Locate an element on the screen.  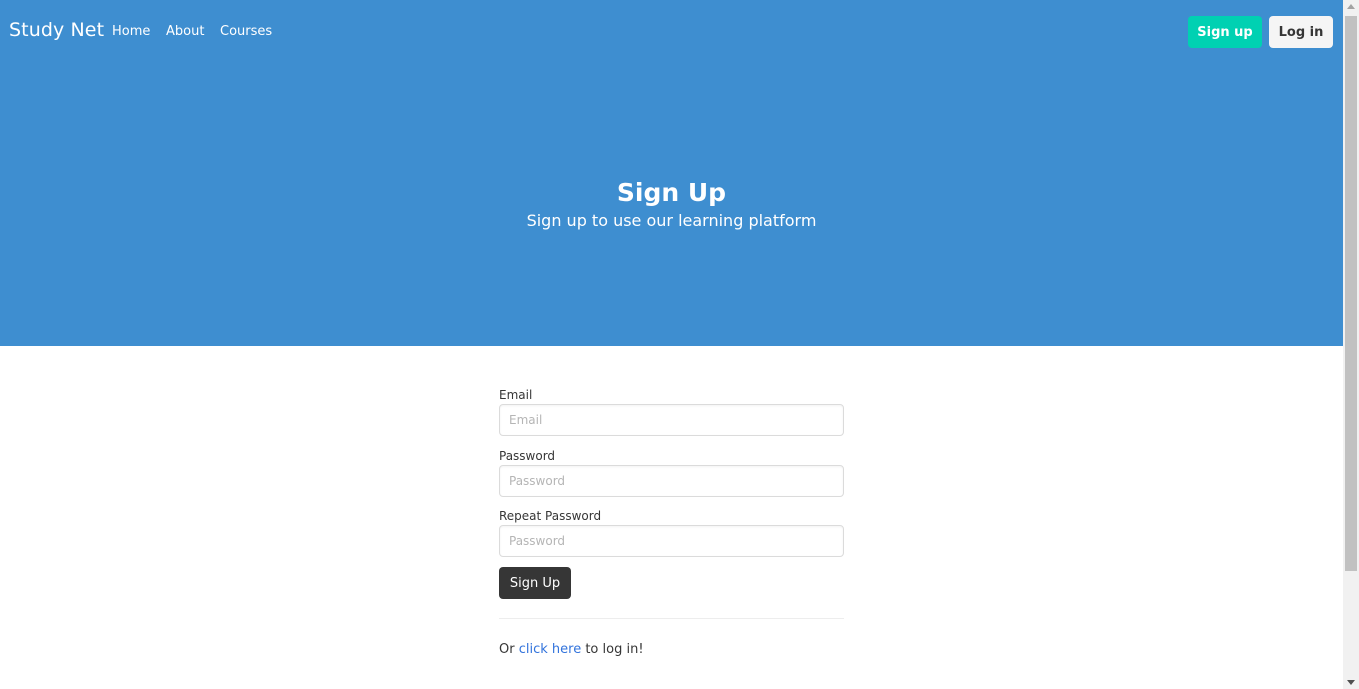
nav-courses-link: Courses is located at coordinates (246, 31).